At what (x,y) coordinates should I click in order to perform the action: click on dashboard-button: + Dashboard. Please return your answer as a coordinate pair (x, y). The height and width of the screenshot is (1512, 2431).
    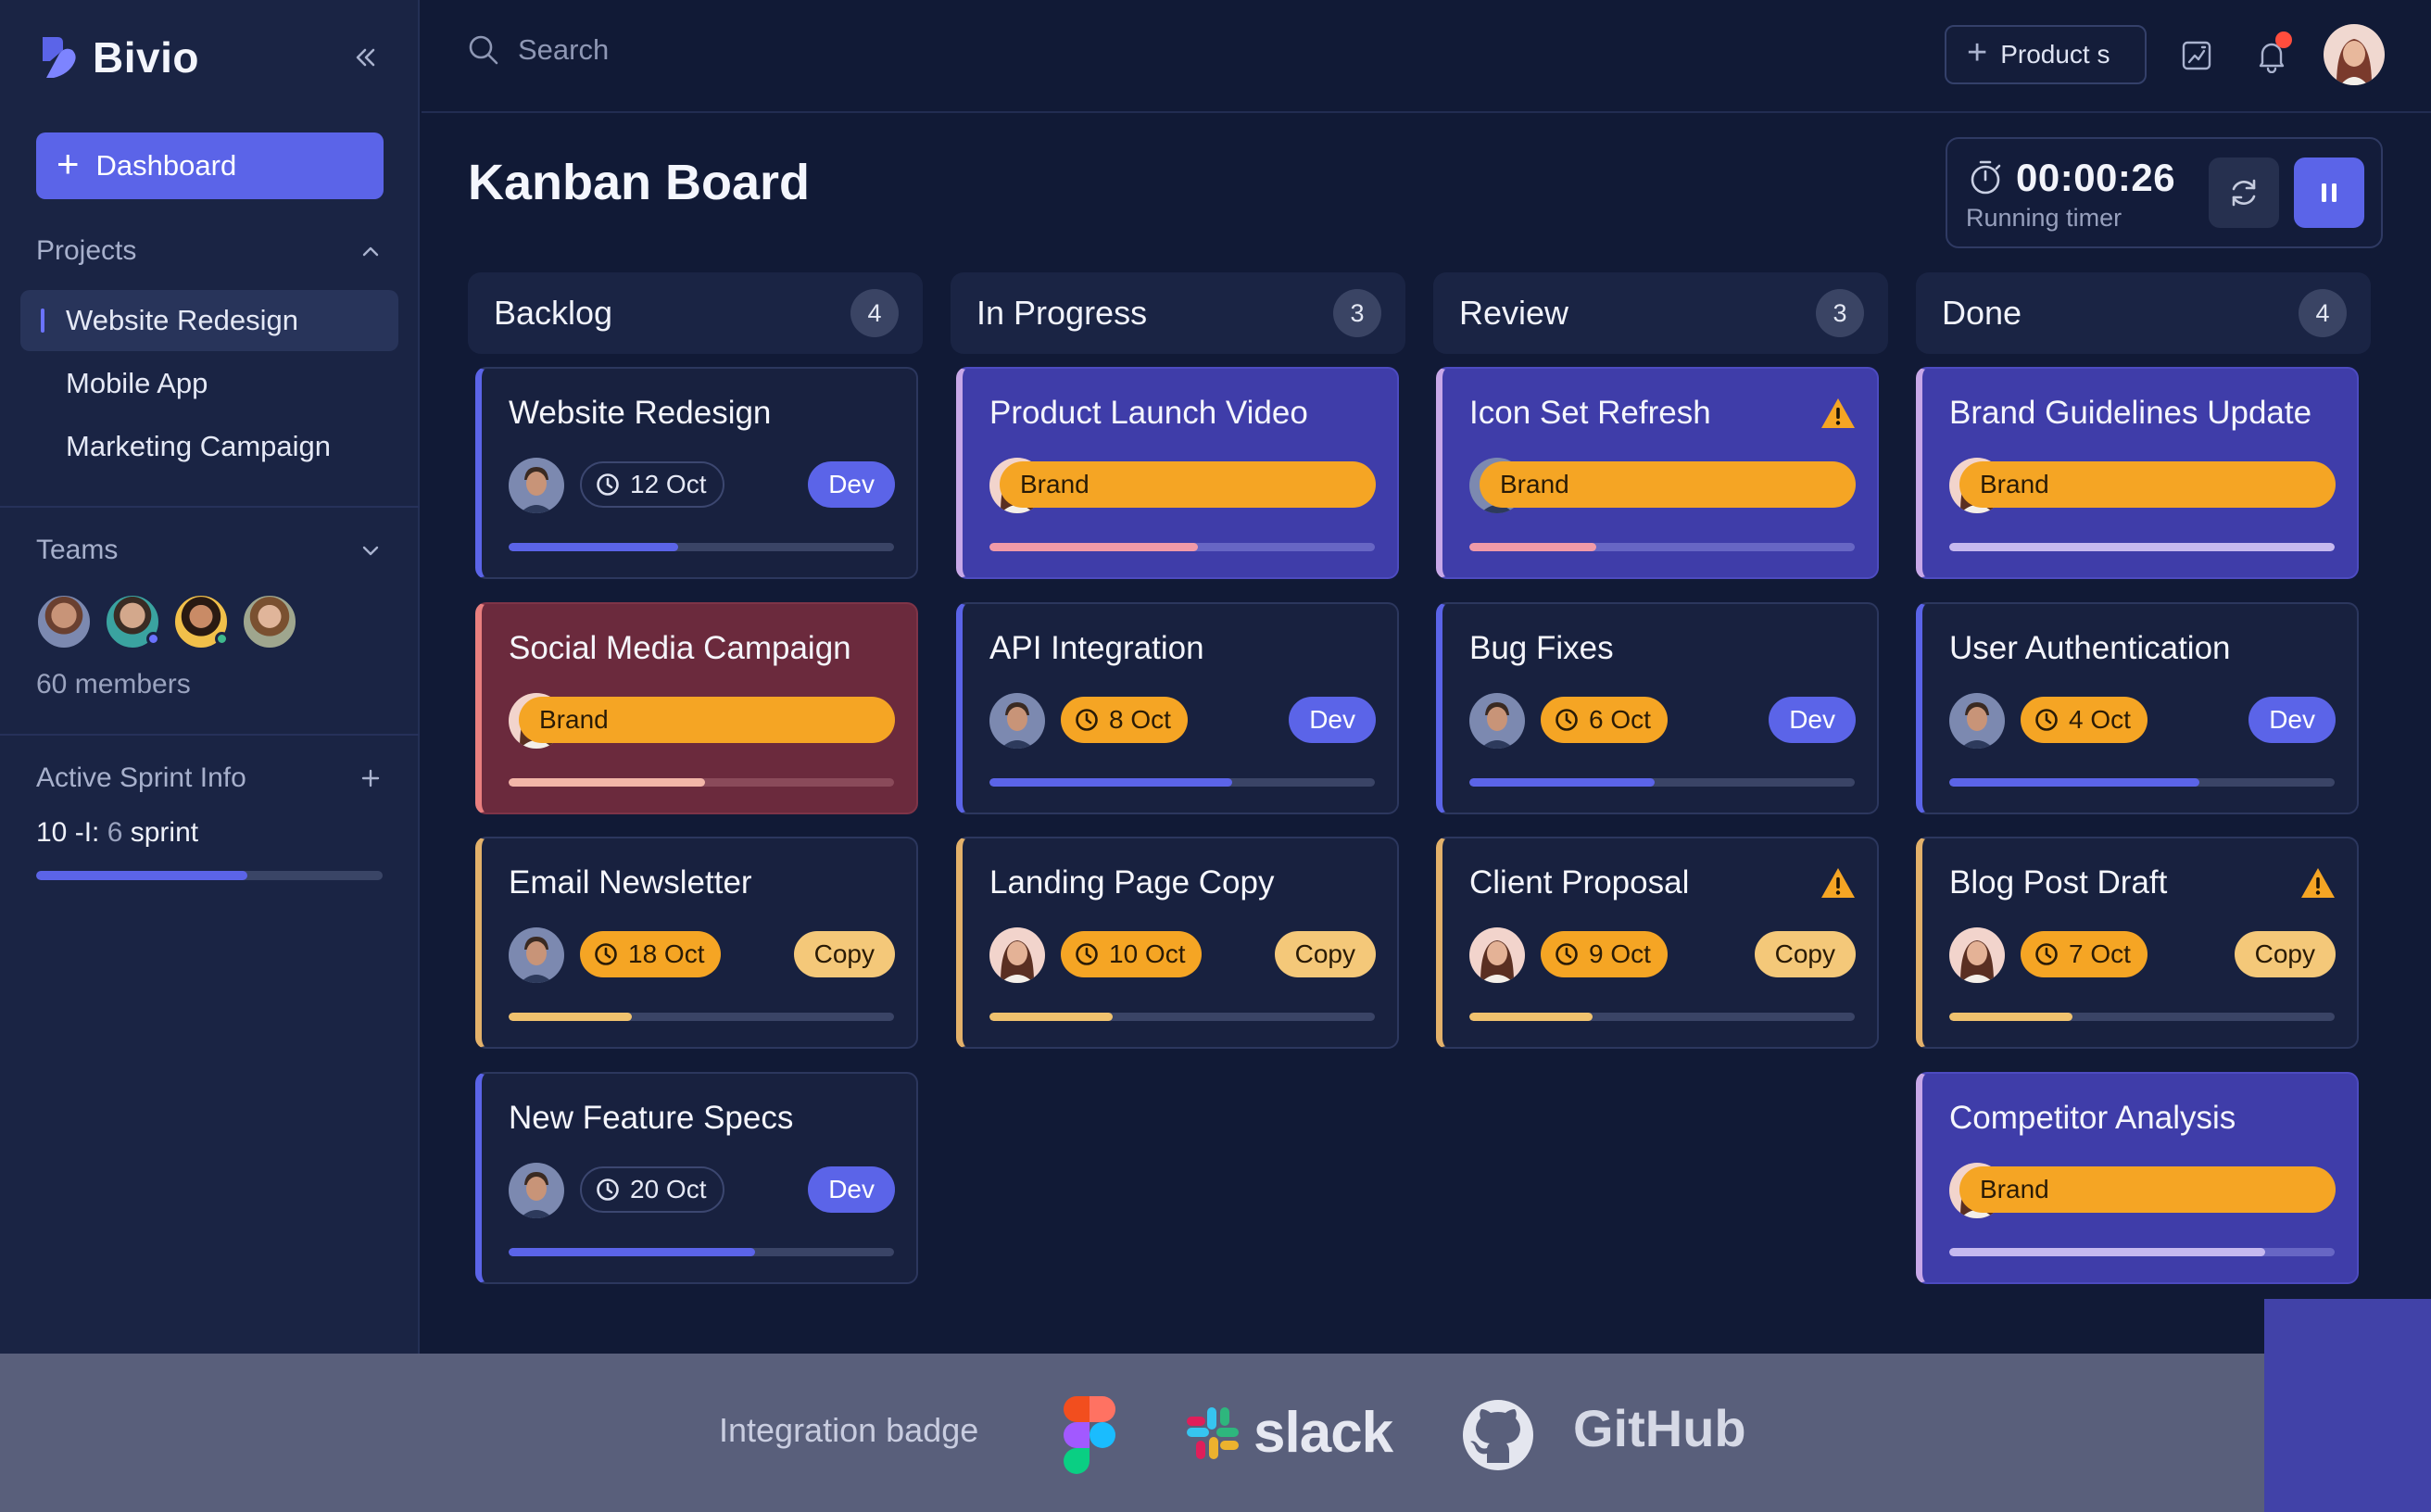
    Looking at the image, I should click on (210, 165).